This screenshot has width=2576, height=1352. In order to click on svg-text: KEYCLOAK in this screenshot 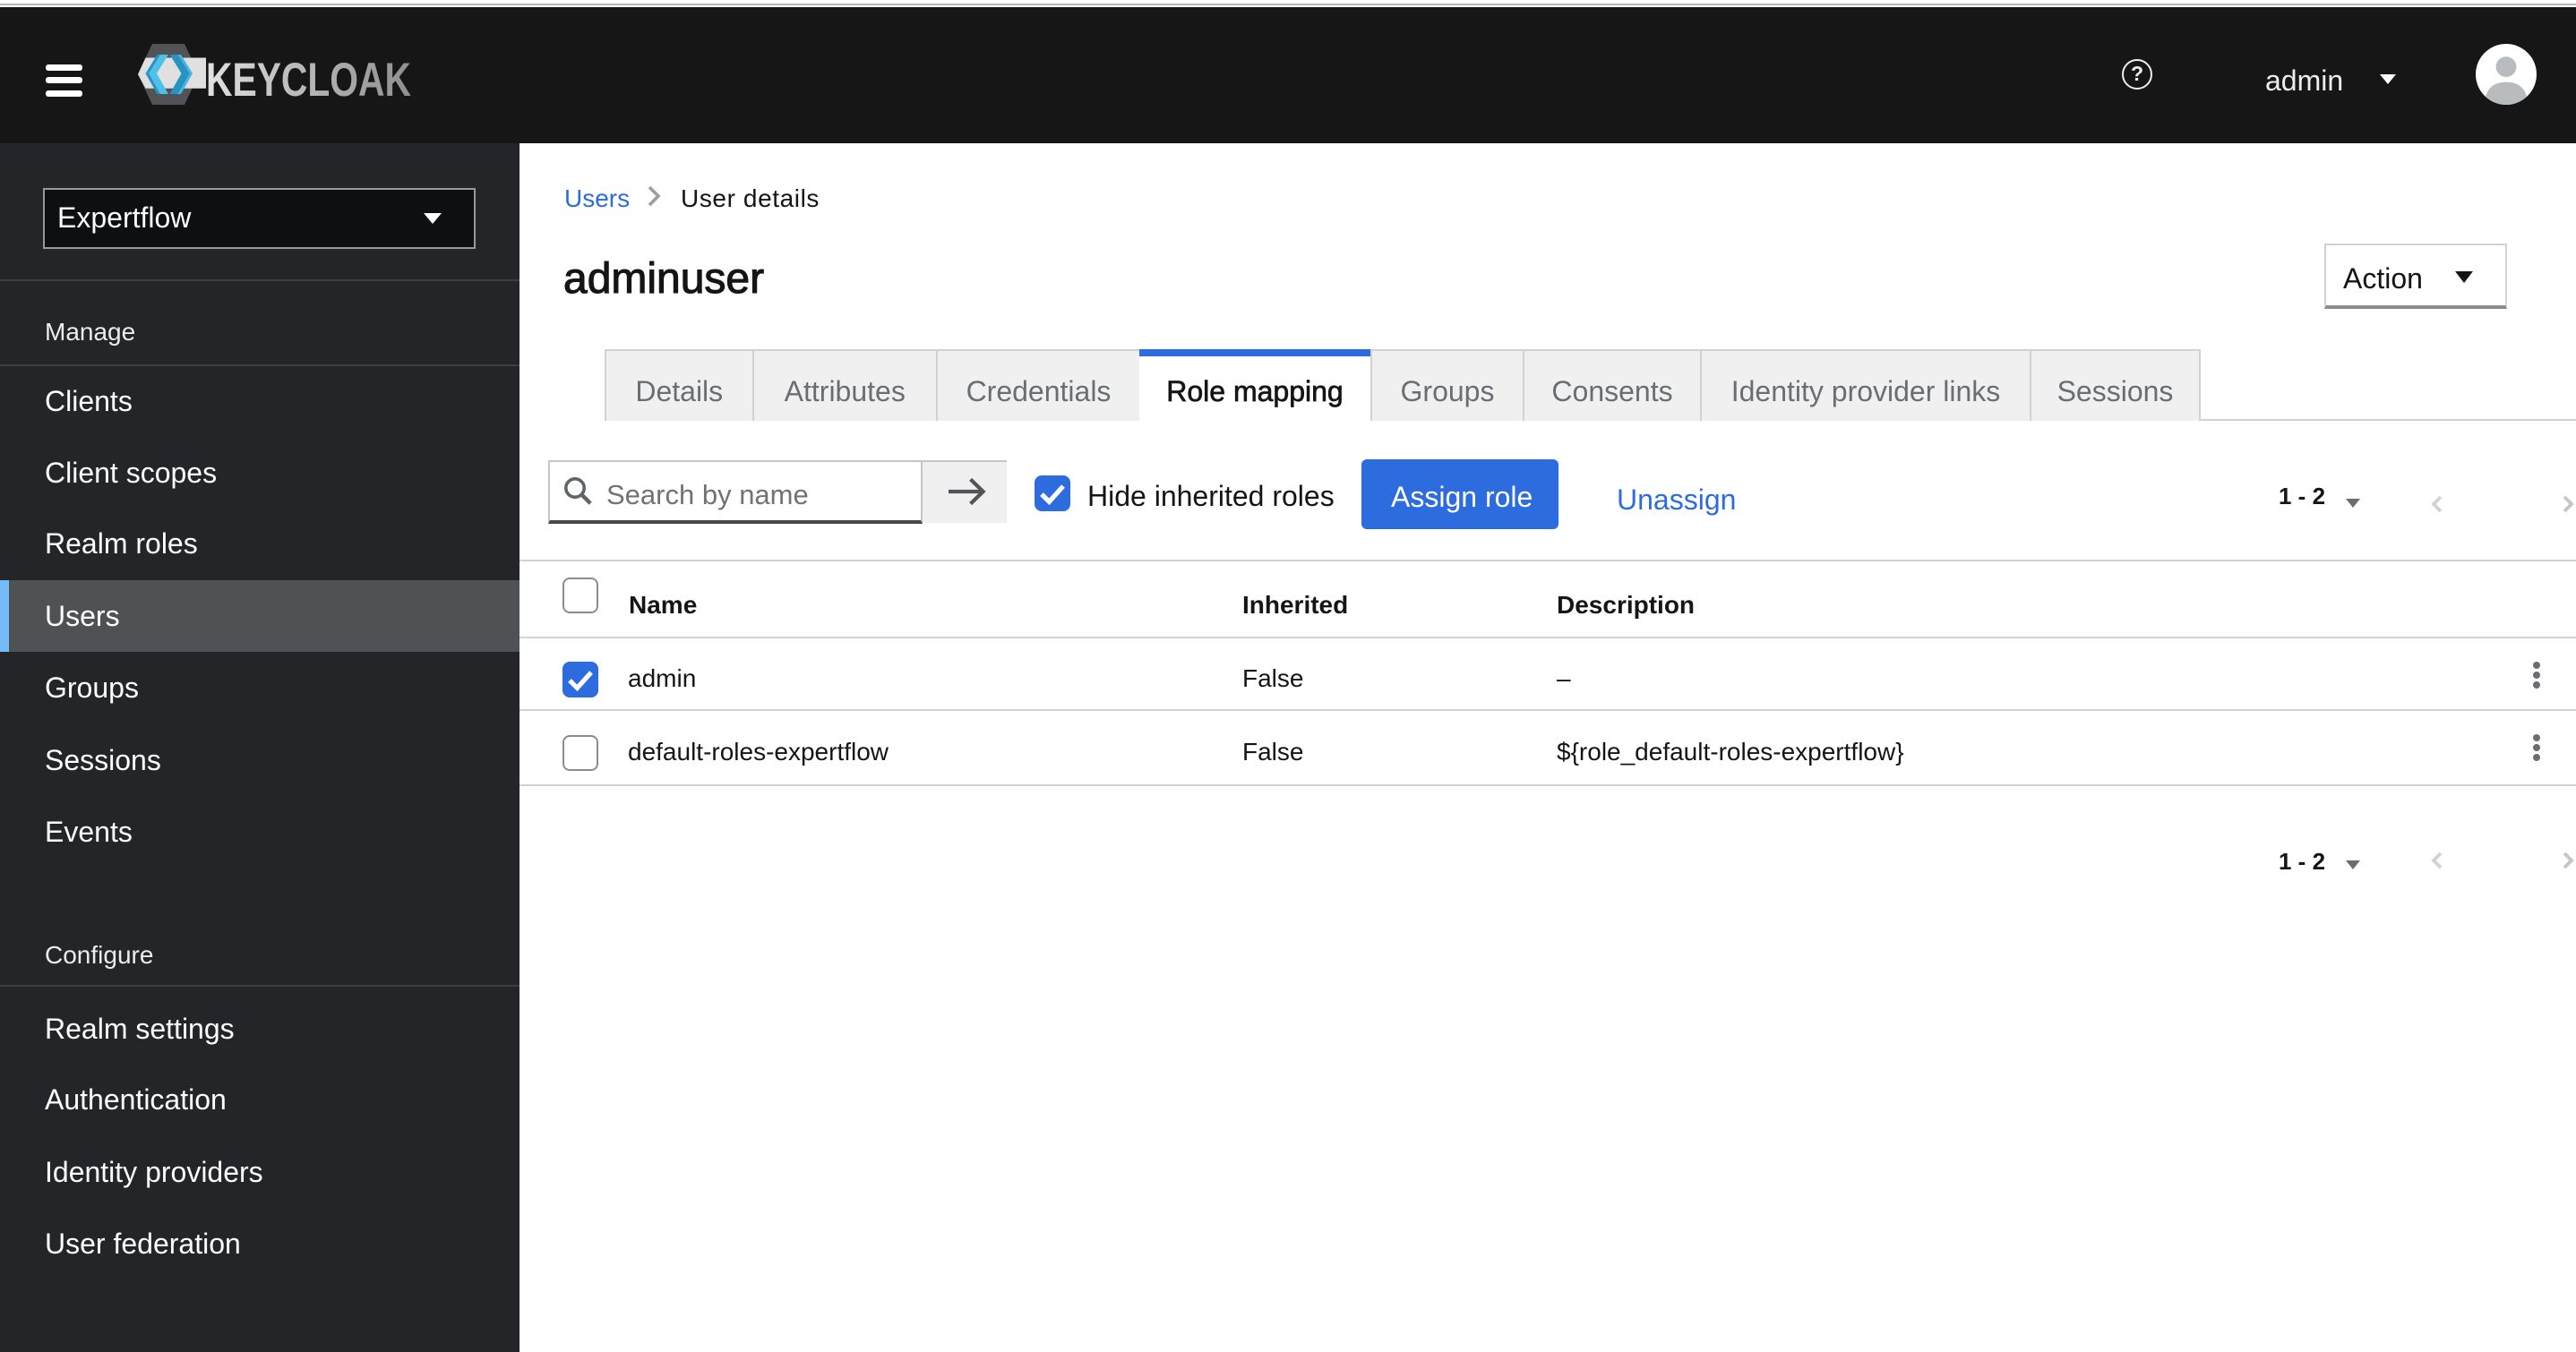, I will do `click(308, 80)`.